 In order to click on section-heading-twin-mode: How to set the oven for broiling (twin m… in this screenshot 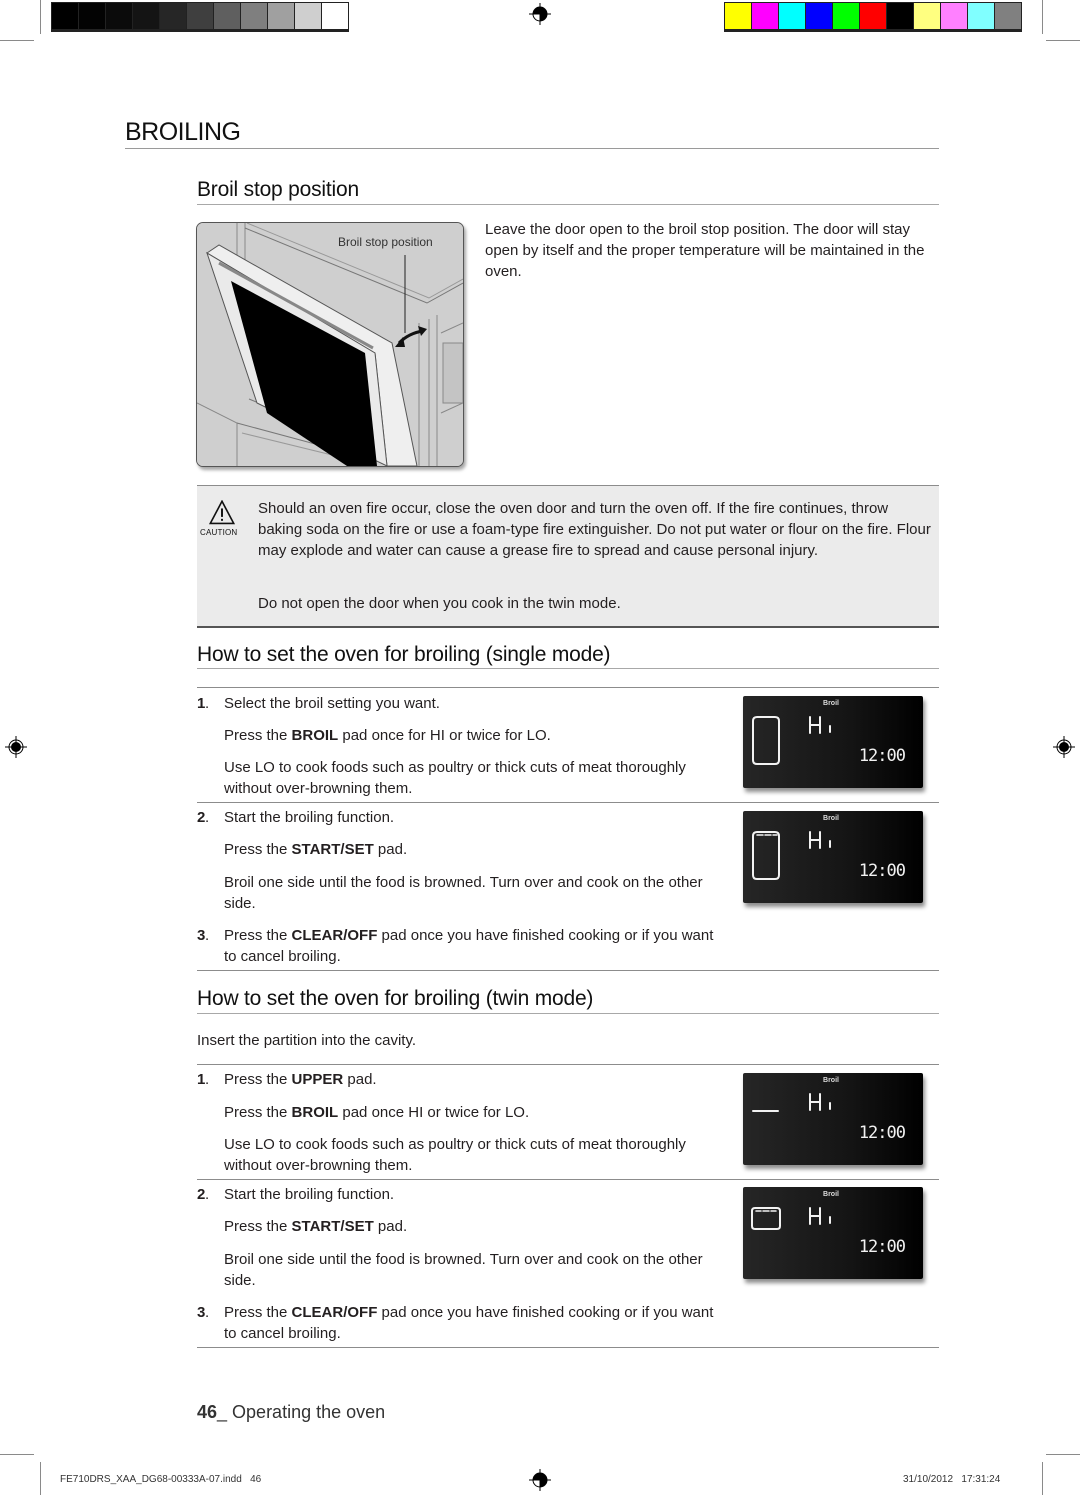, I will do `click(395, 998)`.